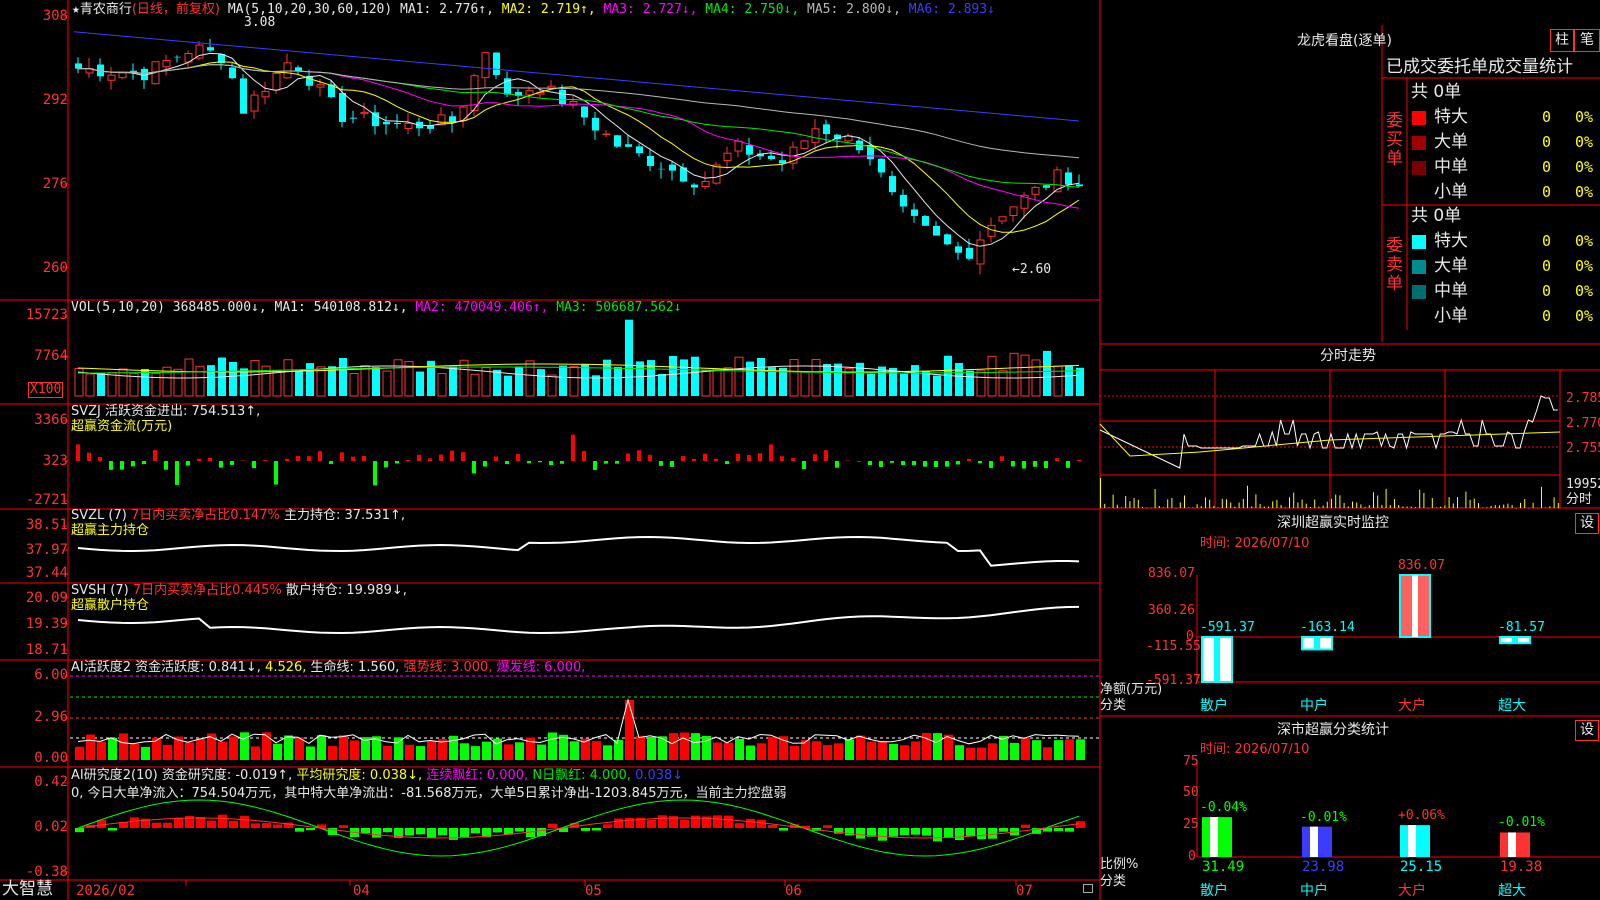 This screenshot has width=1600, height=900. I want to click on ai-research-v1: 资金研究度: -0.019↑,, so click(227, 775).